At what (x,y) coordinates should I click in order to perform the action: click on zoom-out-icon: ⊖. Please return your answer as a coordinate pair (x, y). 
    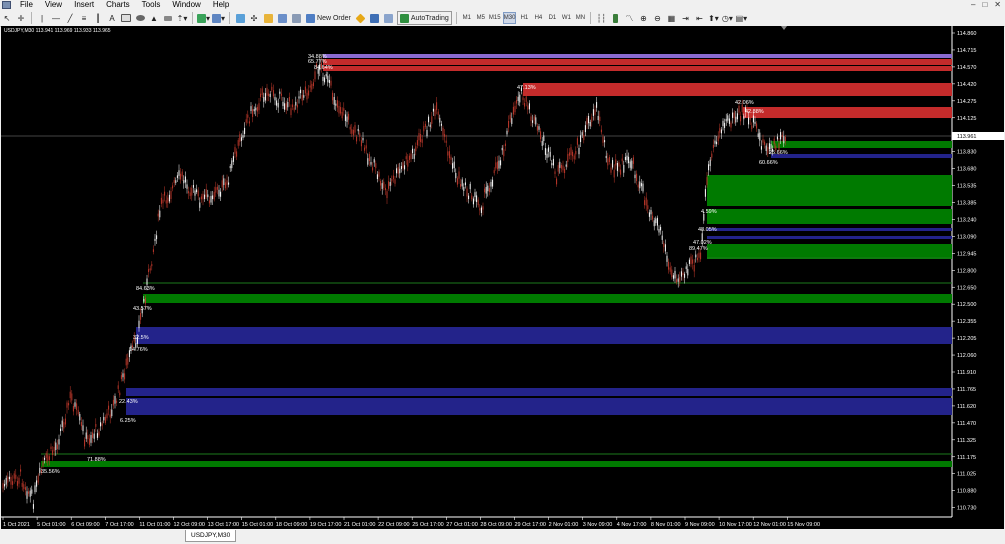
    Looking at the image, I should click on (657, 18).